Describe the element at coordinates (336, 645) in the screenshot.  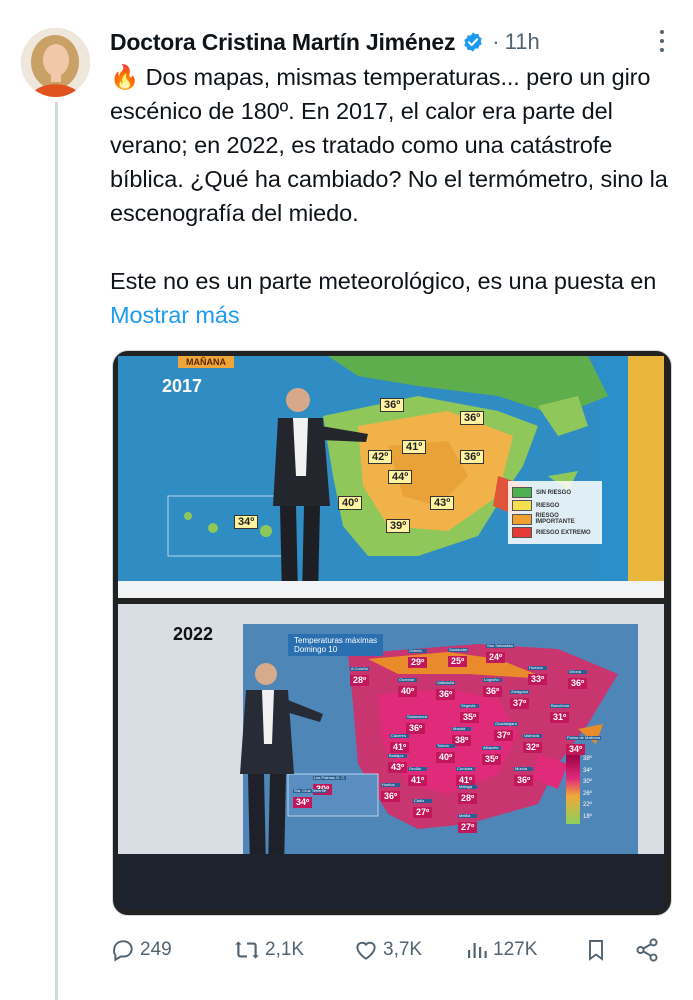
I see `map-title-2022: Temperaturas máximas Domingo 10` at that location.